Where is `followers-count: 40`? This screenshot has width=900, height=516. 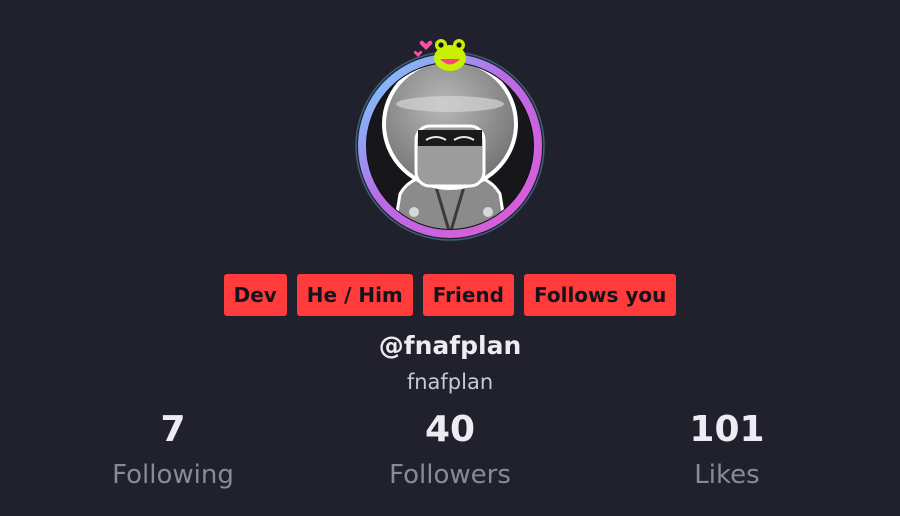
followers-count: 40 is located at coordinates (450, 429).